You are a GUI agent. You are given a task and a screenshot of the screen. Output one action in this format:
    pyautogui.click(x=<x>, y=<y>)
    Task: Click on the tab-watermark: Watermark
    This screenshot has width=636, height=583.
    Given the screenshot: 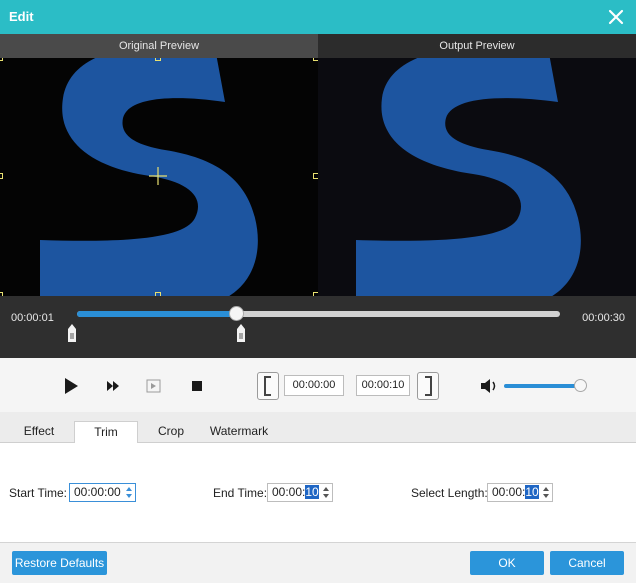 What is the action you would take?
    pyautogui.click(x=239, y=432)
    